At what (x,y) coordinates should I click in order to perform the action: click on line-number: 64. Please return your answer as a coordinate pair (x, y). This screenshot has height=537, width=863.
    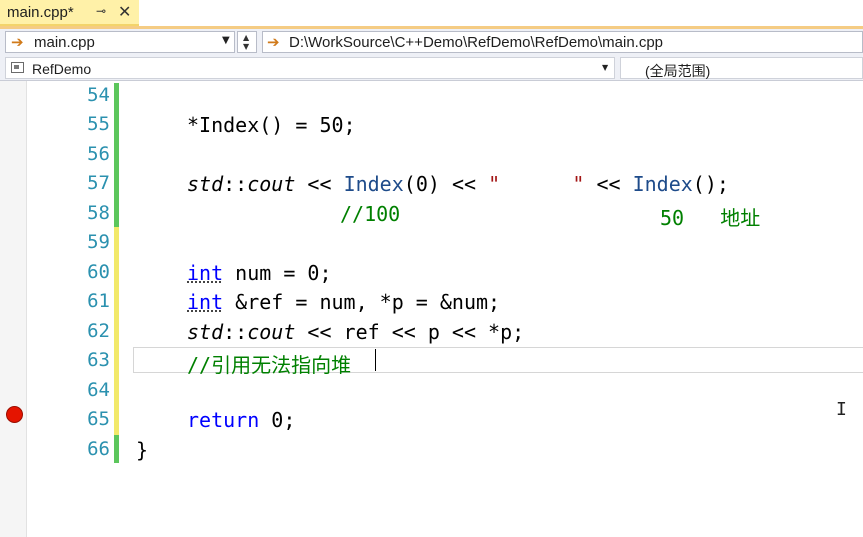
    Looking at the image, I should click on (98, 390).